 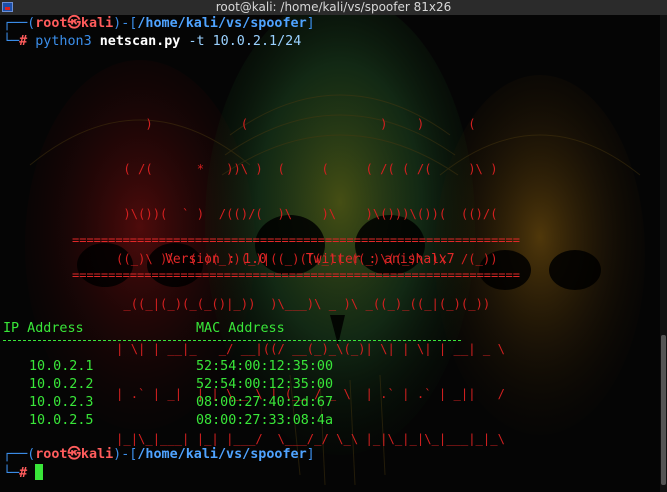 I want to click on header-mac-address: MAC Address, so click(x=240, y=328).